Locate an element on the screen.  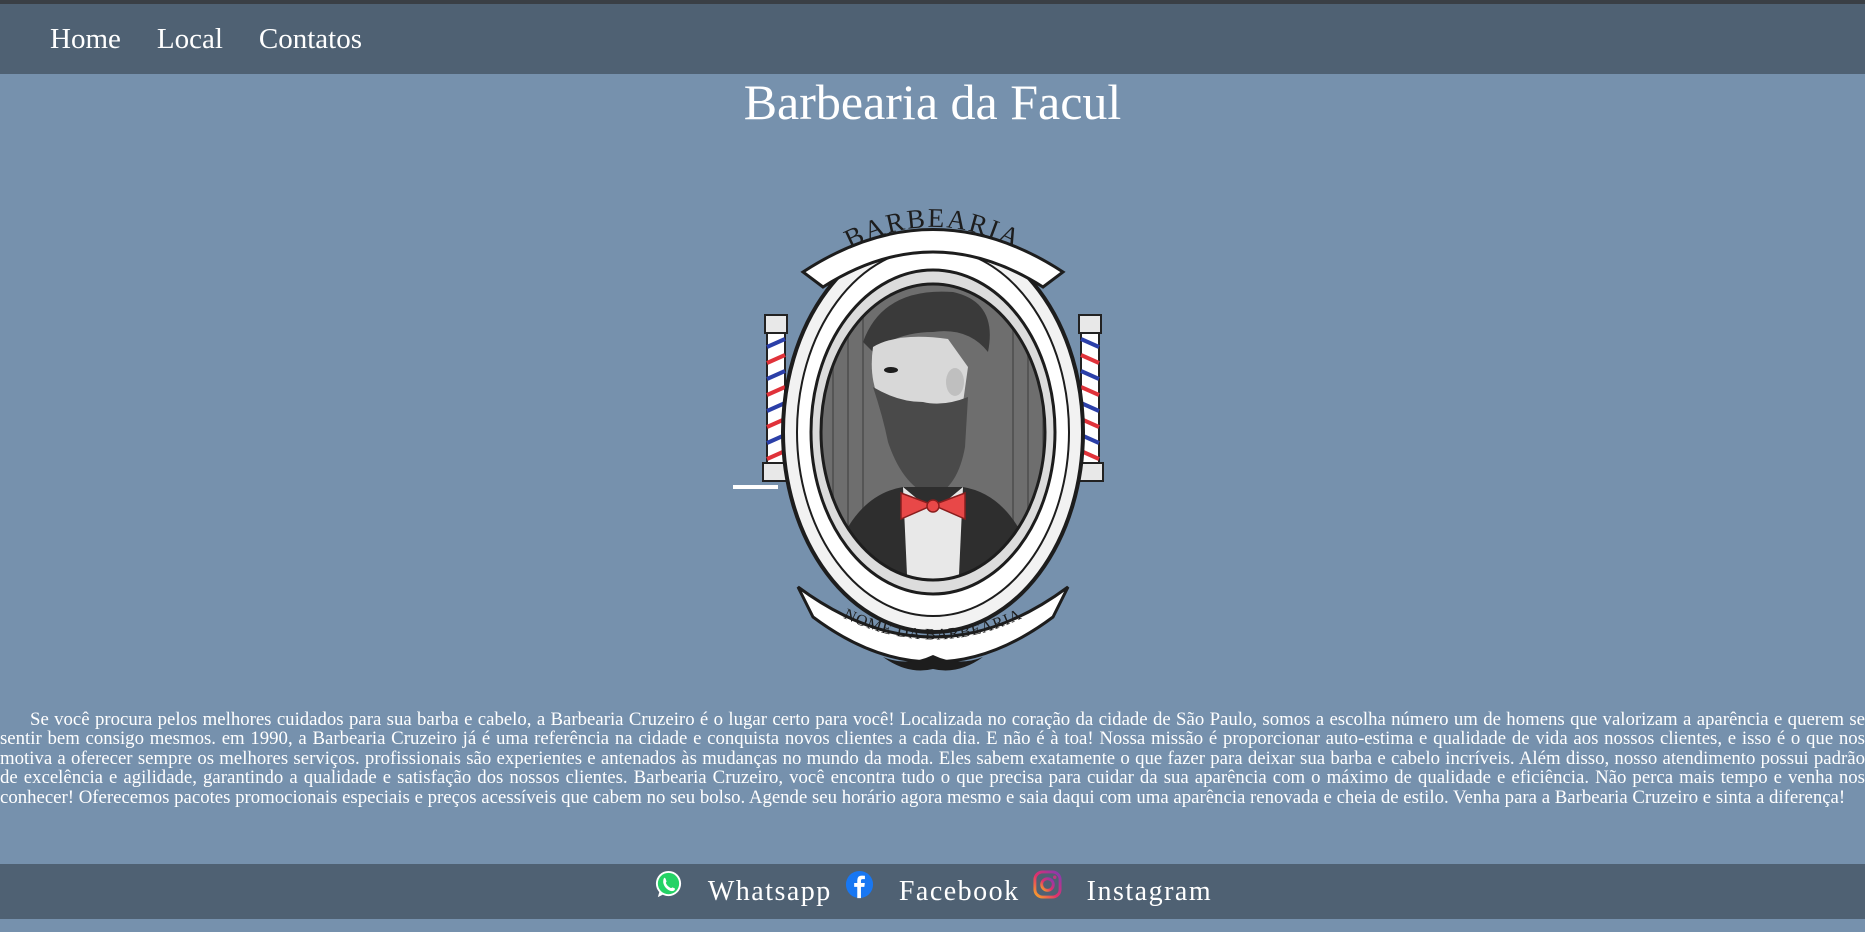
barbershop-logo: BARBEARIA NOME DA BARBEARIA is located at coordinates (918, 437).